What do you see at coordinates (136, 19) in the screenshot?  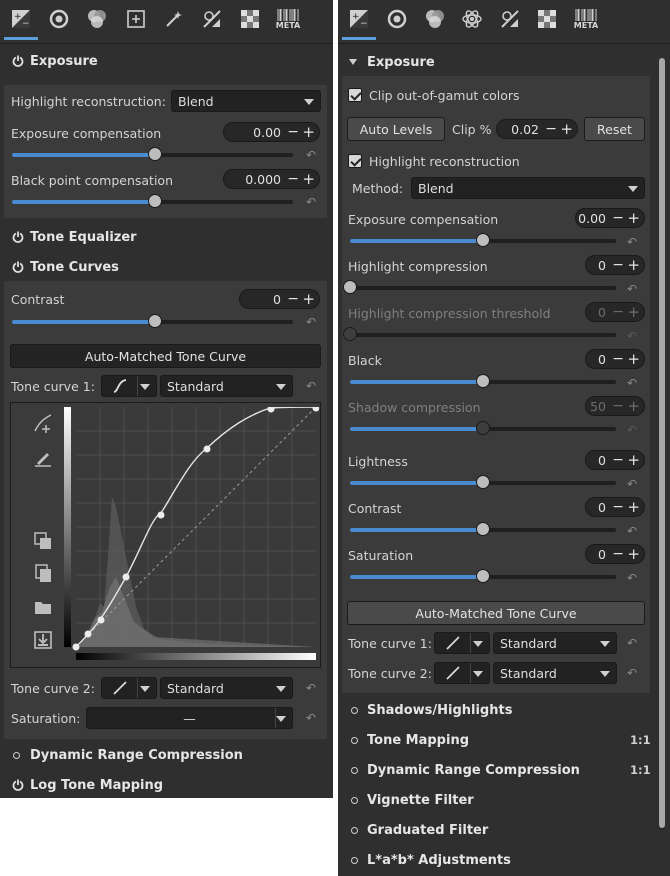 I see `transform-tab-icon` at bounding box center [136, 19].